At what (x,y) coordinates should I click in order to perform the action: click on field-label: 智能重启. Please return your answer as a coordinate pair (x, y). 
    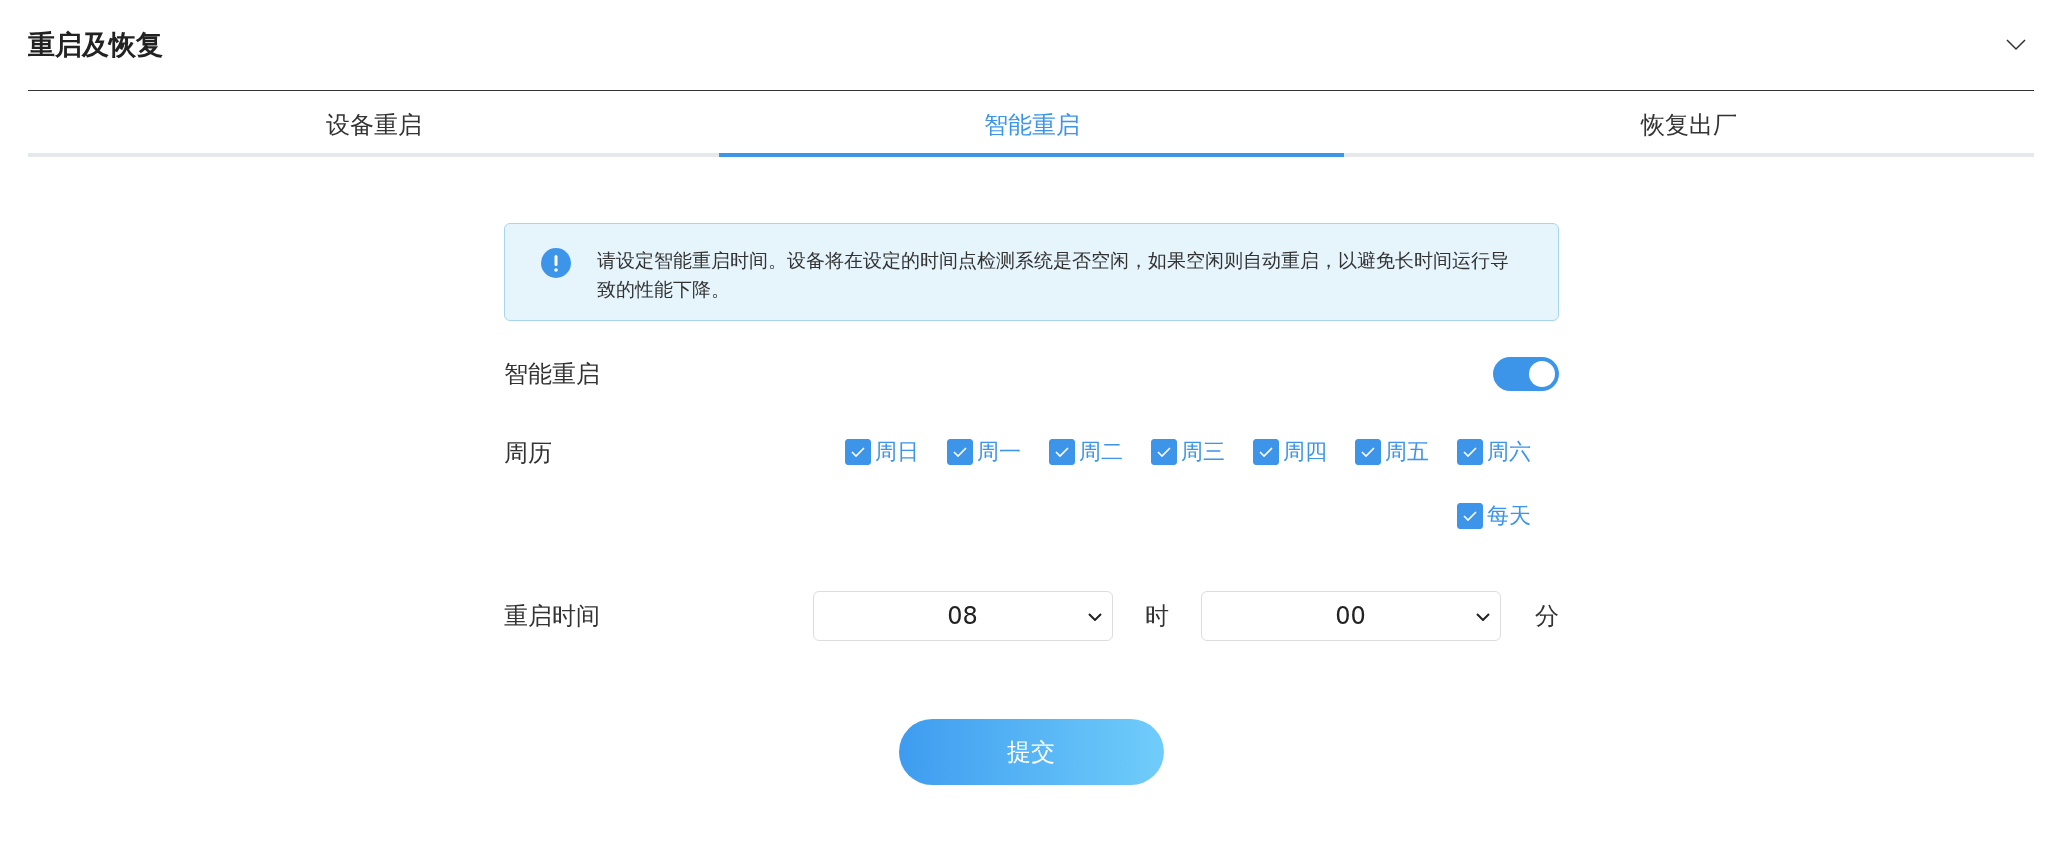
    Looking at the image, I should click on (552, 374).